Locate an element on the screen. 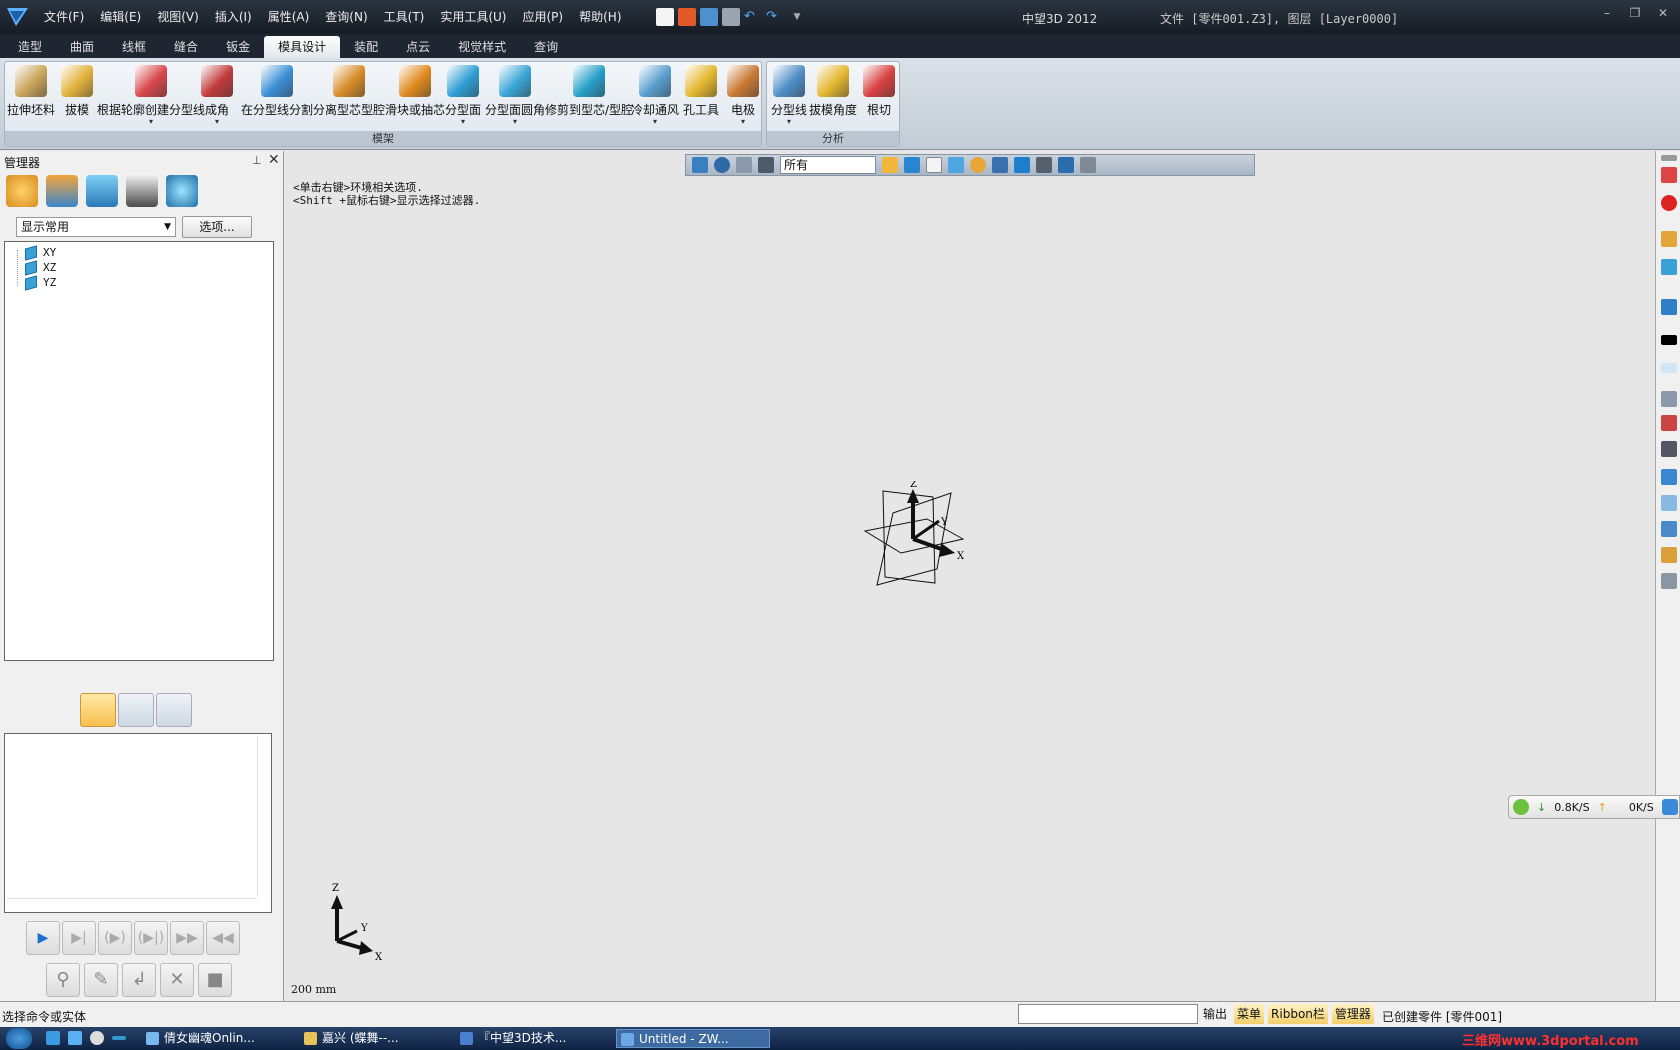 This screenshot has height=1050, width=1680. horizontal-scrollbar is located at coordinates (132, 904).